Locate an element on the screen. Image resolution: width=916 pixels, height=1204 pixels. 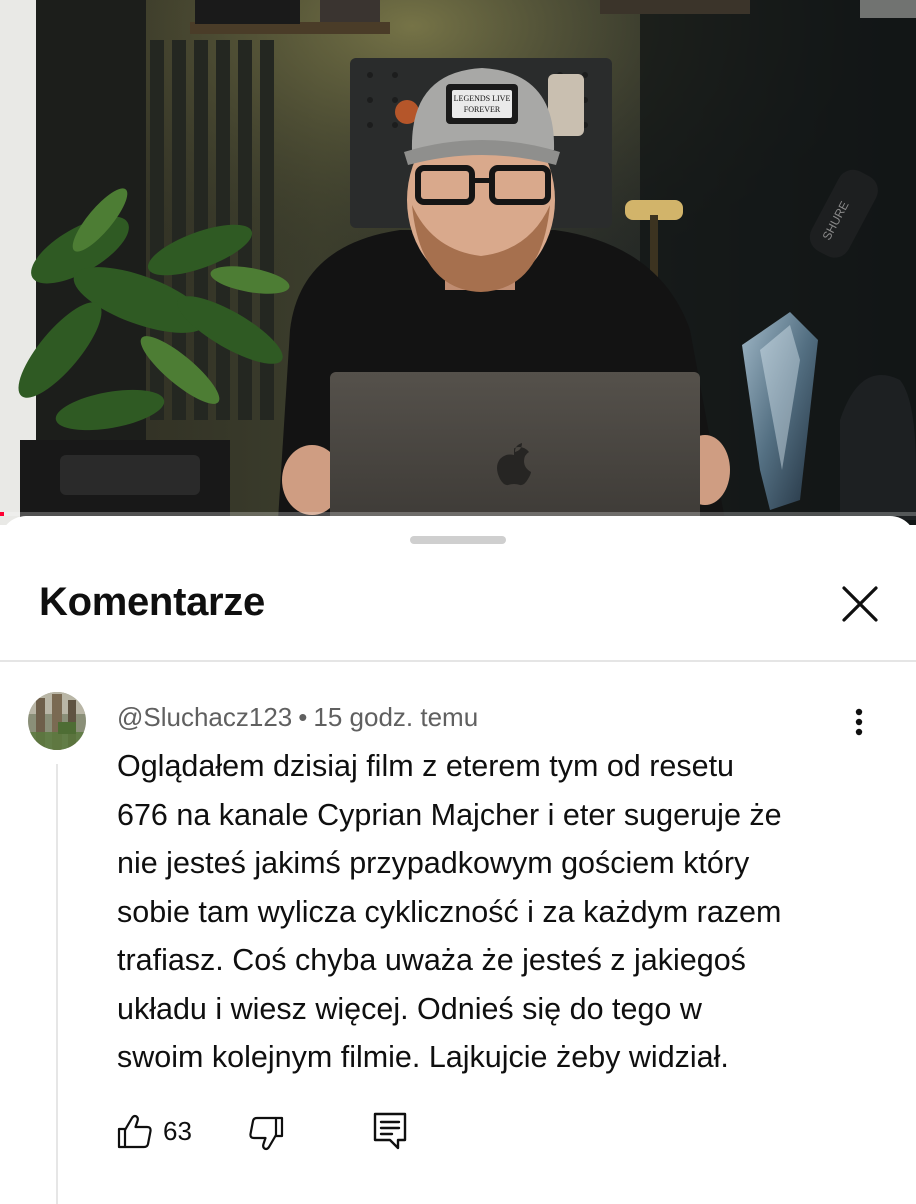
comment-time: 15 godz. temu is located at coordinates (396, 717).